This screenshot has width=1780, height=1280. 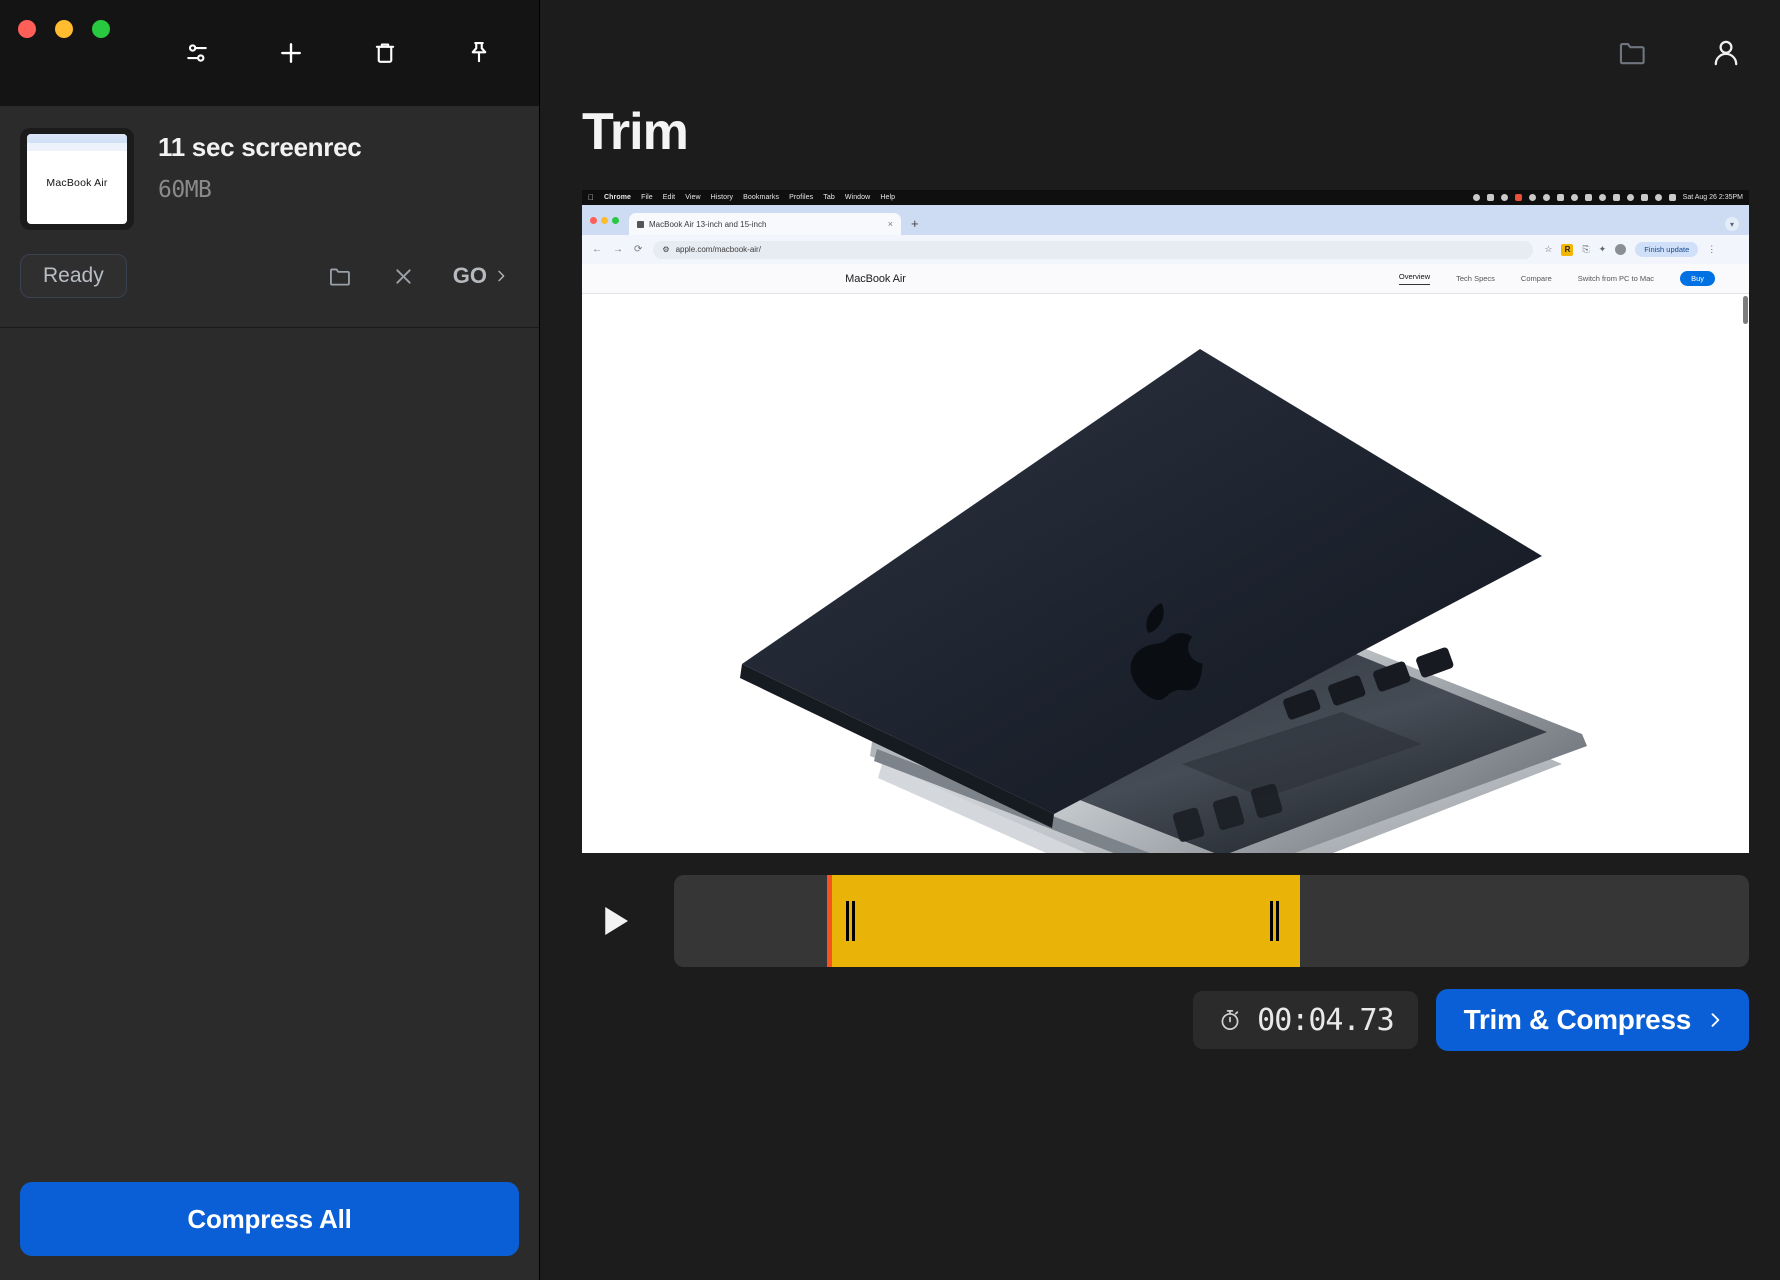 What do you see at coordinates (423, 276) in the screenshot?
I see `file-action-icons: GO` at bounding box center [423, 276].